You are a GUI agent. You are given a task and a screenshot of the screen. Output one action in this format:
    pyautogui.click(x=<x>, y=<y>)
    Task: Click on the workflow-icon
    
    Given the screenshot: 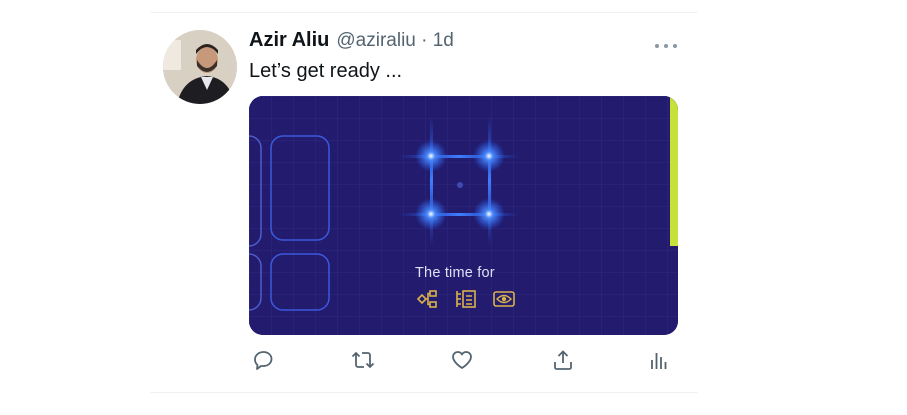 What is the action you would take?
    pyautogui.click(x=428, y=299)
    